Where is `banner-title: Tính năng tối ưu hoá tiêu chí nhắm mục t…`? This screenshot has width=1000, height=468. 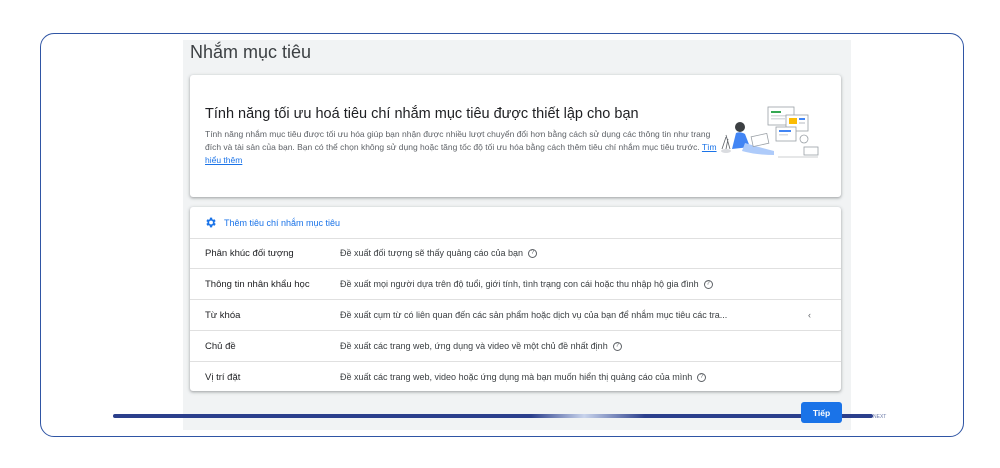
banner-title: Tính năng tối ưu hoá tiêu chí nhắm mục t… is located at coordinates (422, 114).